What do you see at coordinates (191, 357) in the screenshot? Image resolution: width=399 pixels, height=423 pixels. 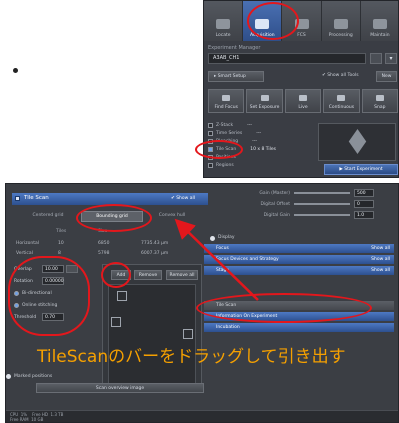 I see `instruction-caption: TileScanのバーをドラッグして引き出す` at bounding box center [191, 357].